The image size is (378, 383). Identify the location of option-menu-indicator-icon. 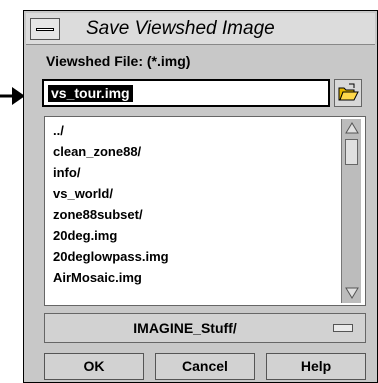
(343, 328).